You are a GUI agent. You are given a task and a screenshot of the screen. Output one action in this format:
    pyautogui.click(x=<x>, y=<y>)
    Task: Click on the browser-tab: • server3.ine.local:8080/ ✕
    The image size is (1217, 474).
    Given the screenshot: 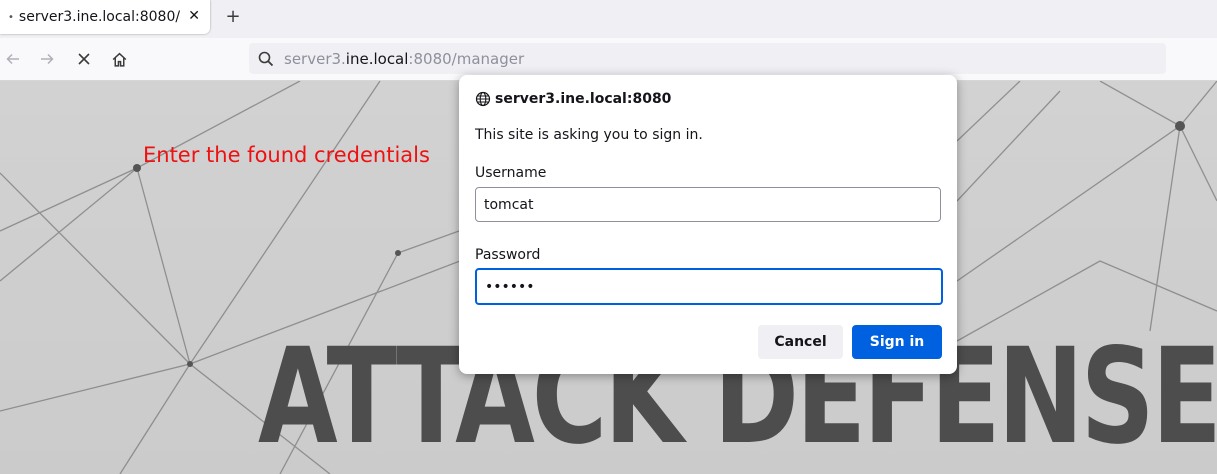 What is the action you would take?
    pyautogui.click(x=105, y=17)
    